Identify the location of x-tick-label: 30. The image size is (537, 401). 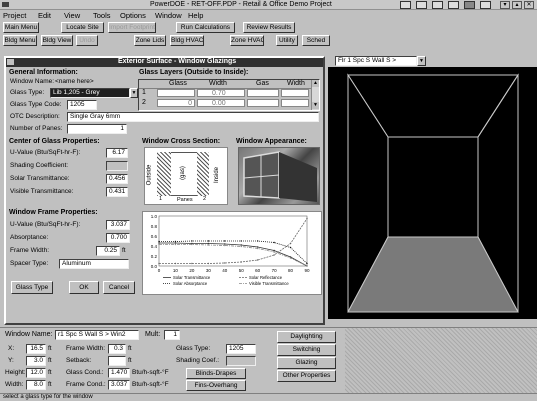
(209, 270).